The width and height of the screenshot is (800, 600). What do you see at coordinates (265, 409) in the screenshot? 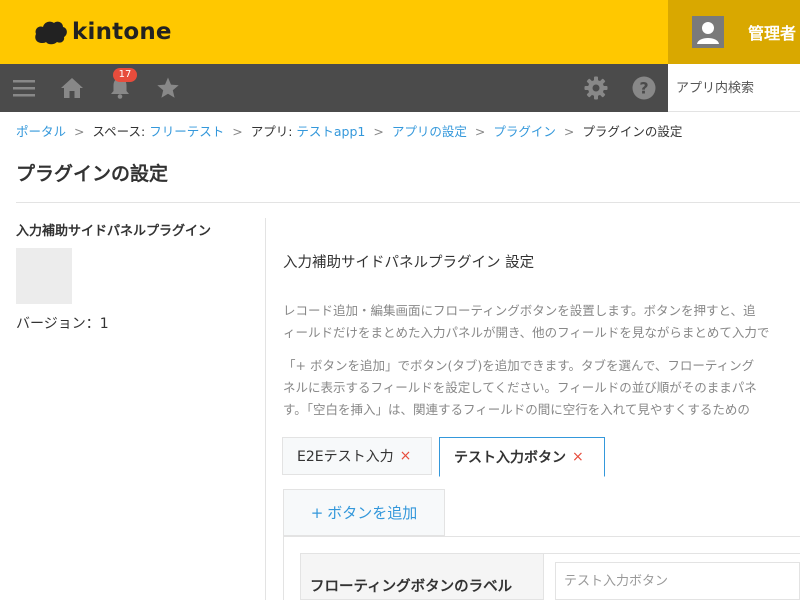
I see `panel-divider` at bounding box center [265, 409].